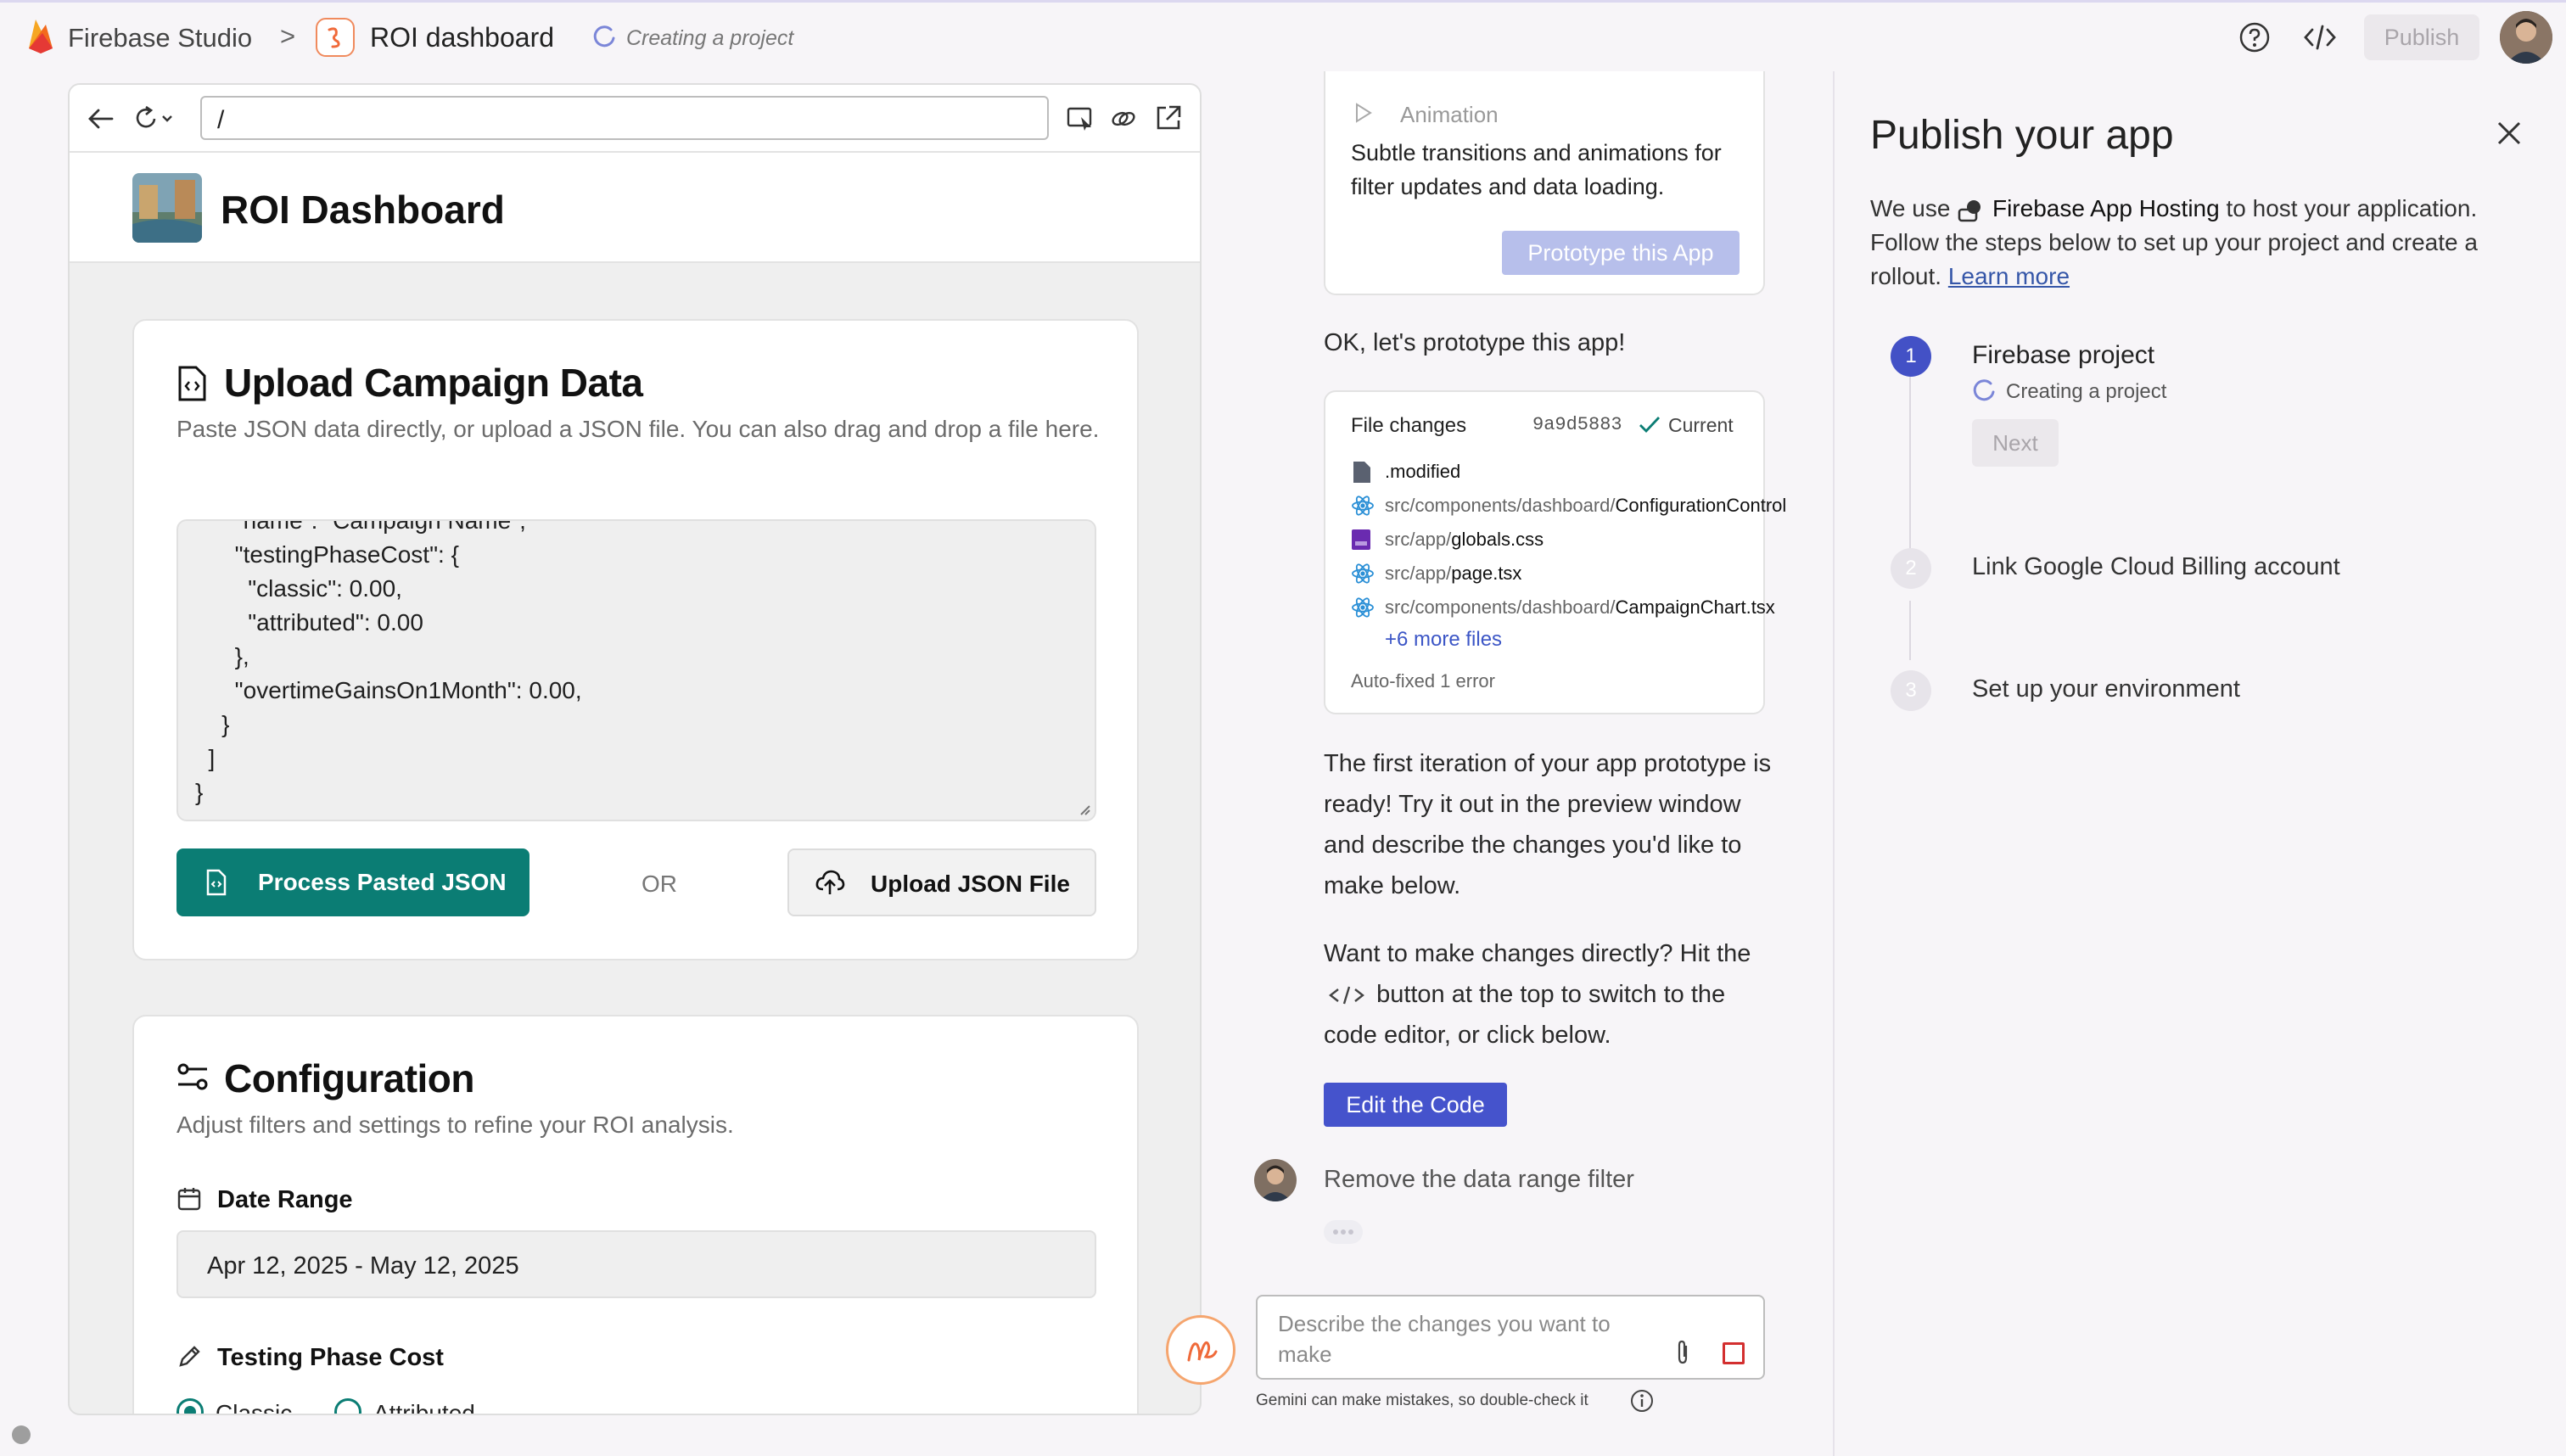 This screenshot has width=2566, height=1456. I want to click on assistant-message: OK, let's prototype this app!, so click(1475, 342).